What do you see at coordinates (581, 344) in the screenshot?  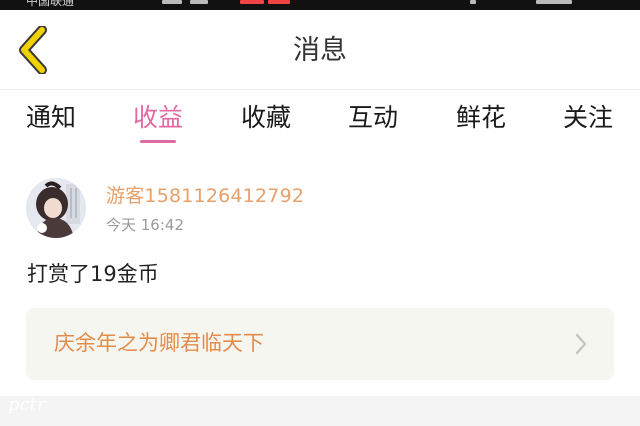 I see `chevron-right-icon` at bounding box center [581, 344].